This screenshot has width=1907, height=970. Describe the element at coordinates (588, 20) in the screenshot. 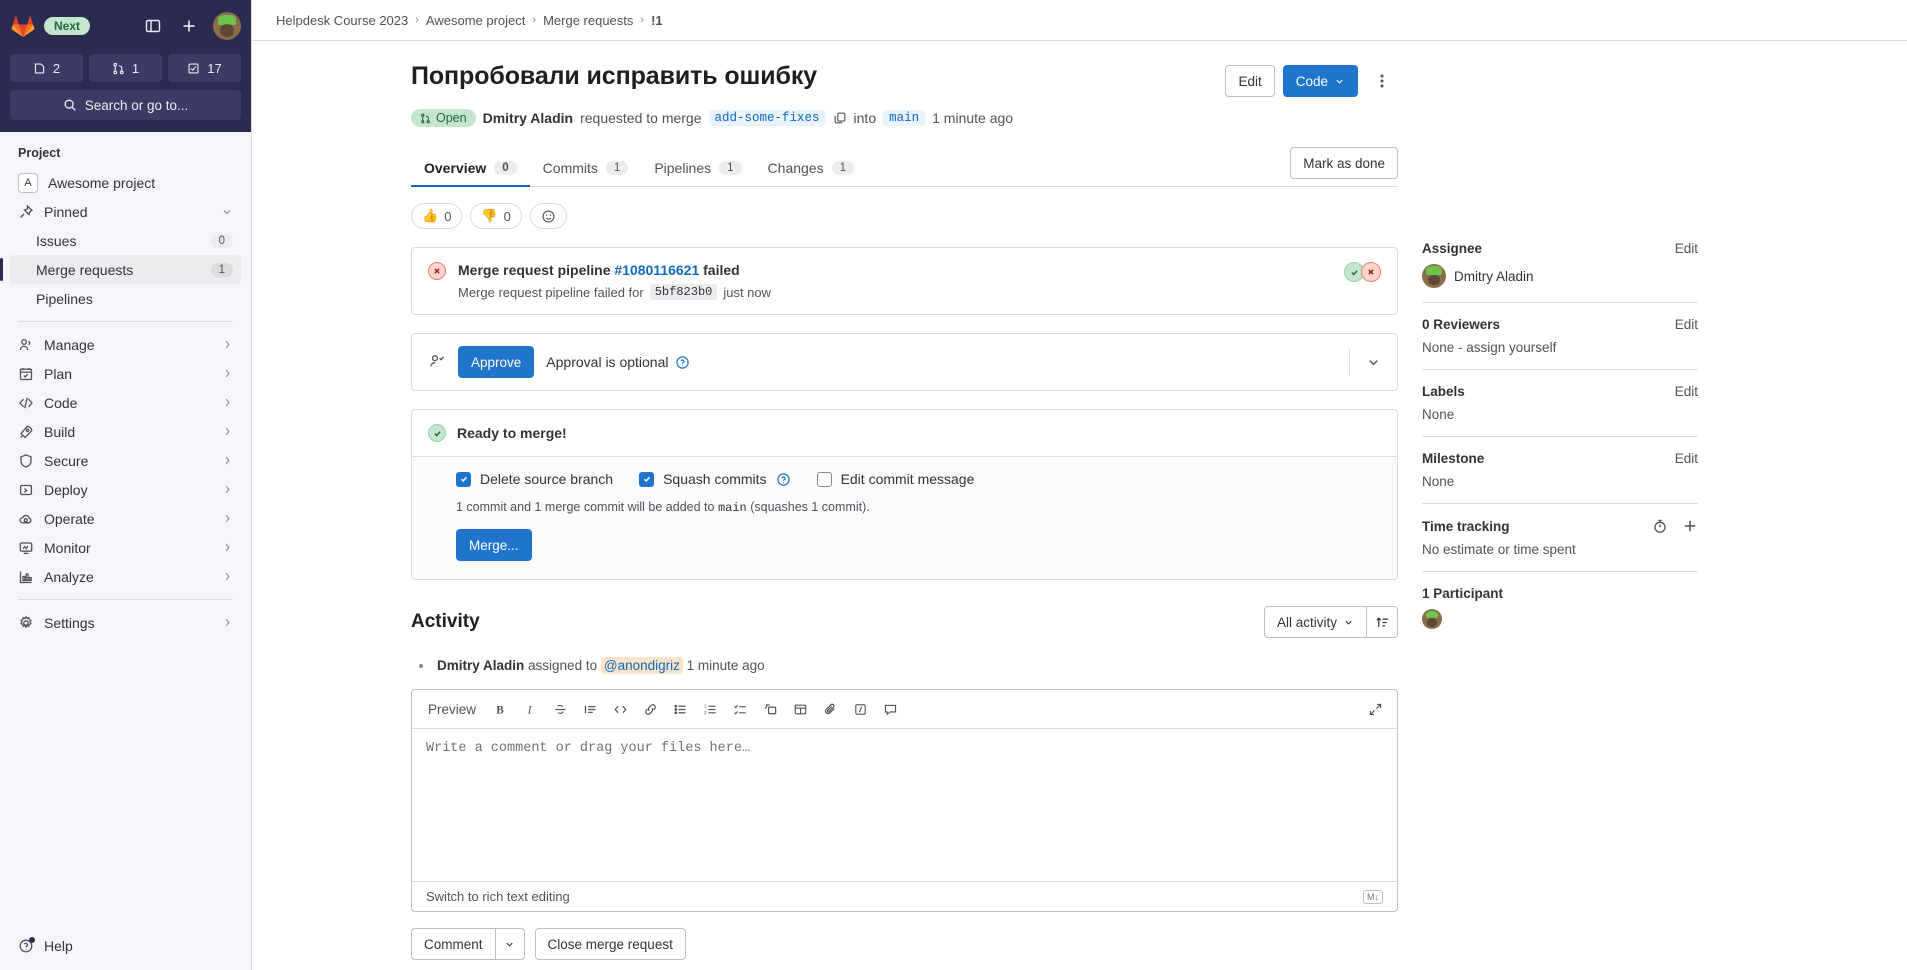

I see `breadcrumb-merge-requests: Merge requests` at that location.